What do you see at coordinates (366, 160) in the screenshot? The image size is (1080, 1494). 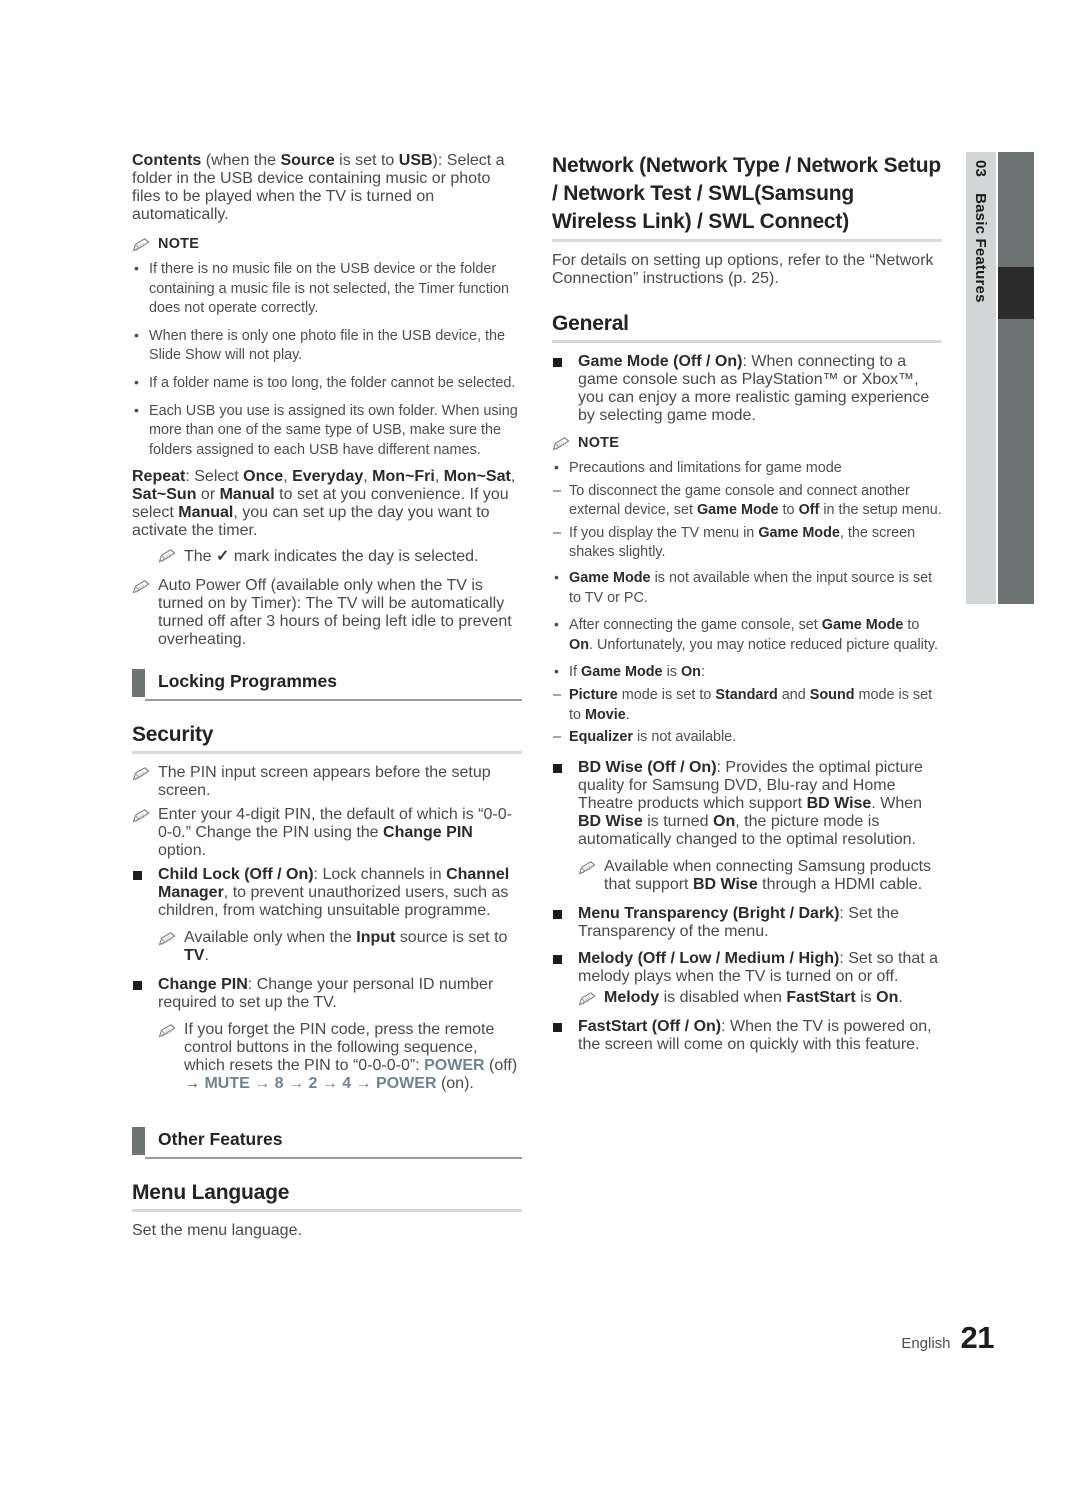 I see `contents-text-2: is set to` at bounding box center [366, 160].